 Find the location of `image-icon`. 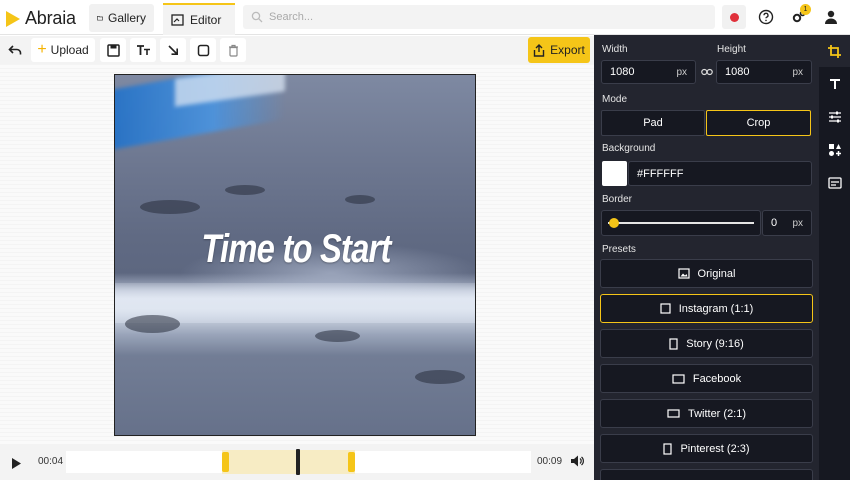

image-icon is located at coordinates (683, 273).